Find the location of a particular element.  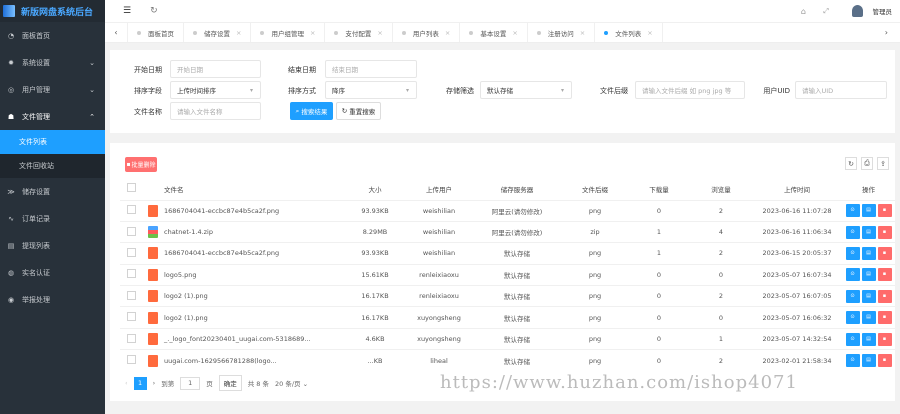

tab-2: 用户组管理 × is located at coordinates (288, 32).